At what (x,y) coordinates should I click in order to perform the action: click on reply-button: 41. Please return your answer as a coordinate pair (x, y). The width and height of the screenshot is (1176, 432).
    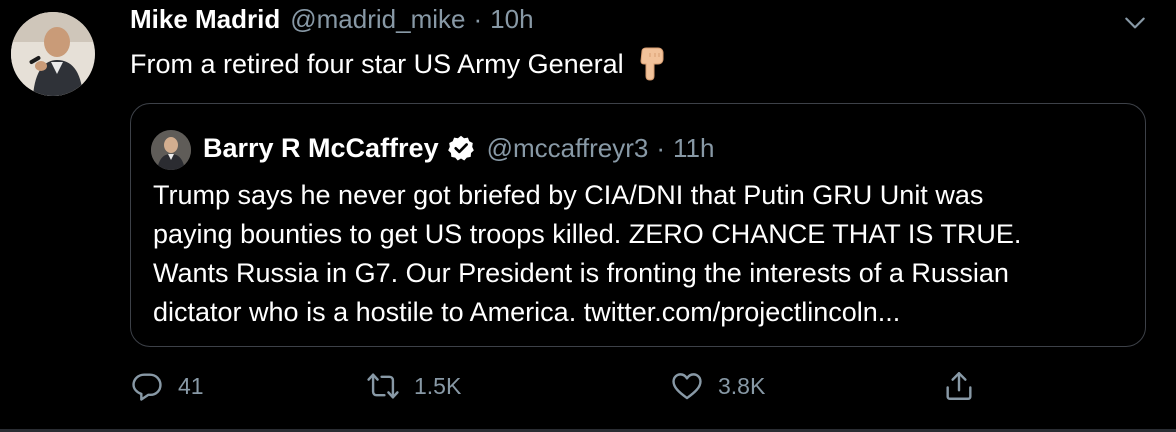
    Looking at the image, I should click on (167, 386).